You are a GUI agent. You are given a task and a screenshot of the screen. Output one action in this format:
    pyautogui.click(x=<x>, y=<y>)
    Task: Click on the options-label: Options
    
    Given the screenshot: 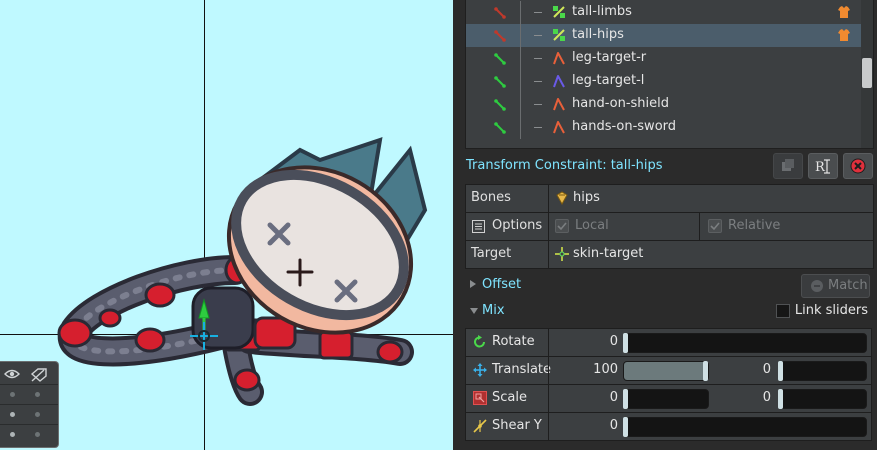 What is the action you would take?
    pyautogui.click(x=517, y=225)
    